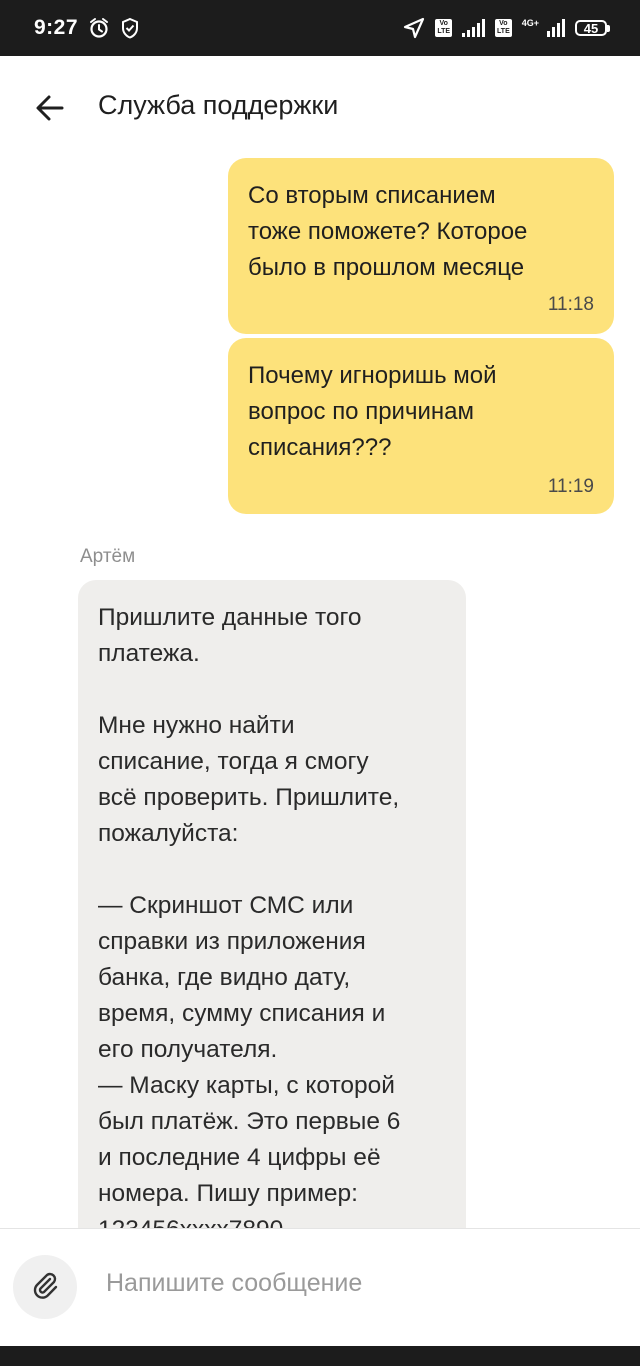 The image size is (640, 1366). Describe the element at coordinates (320, 28) in the screenshot. I see `status-bar: 9:27 Vo LTE Vo LTE 4G+ 45` at that location.